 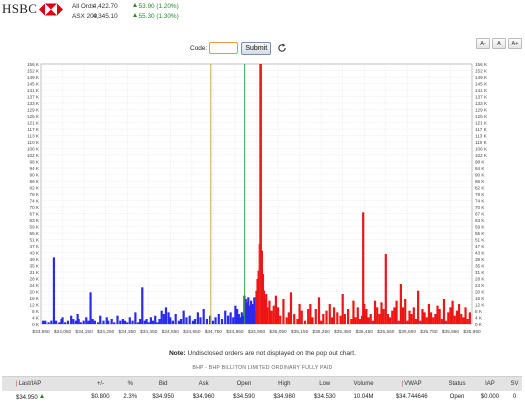 I want to click on index-row-all-ords: All Ords 4,422.70 53.90 (1.20%), so click(x=125, y=6).